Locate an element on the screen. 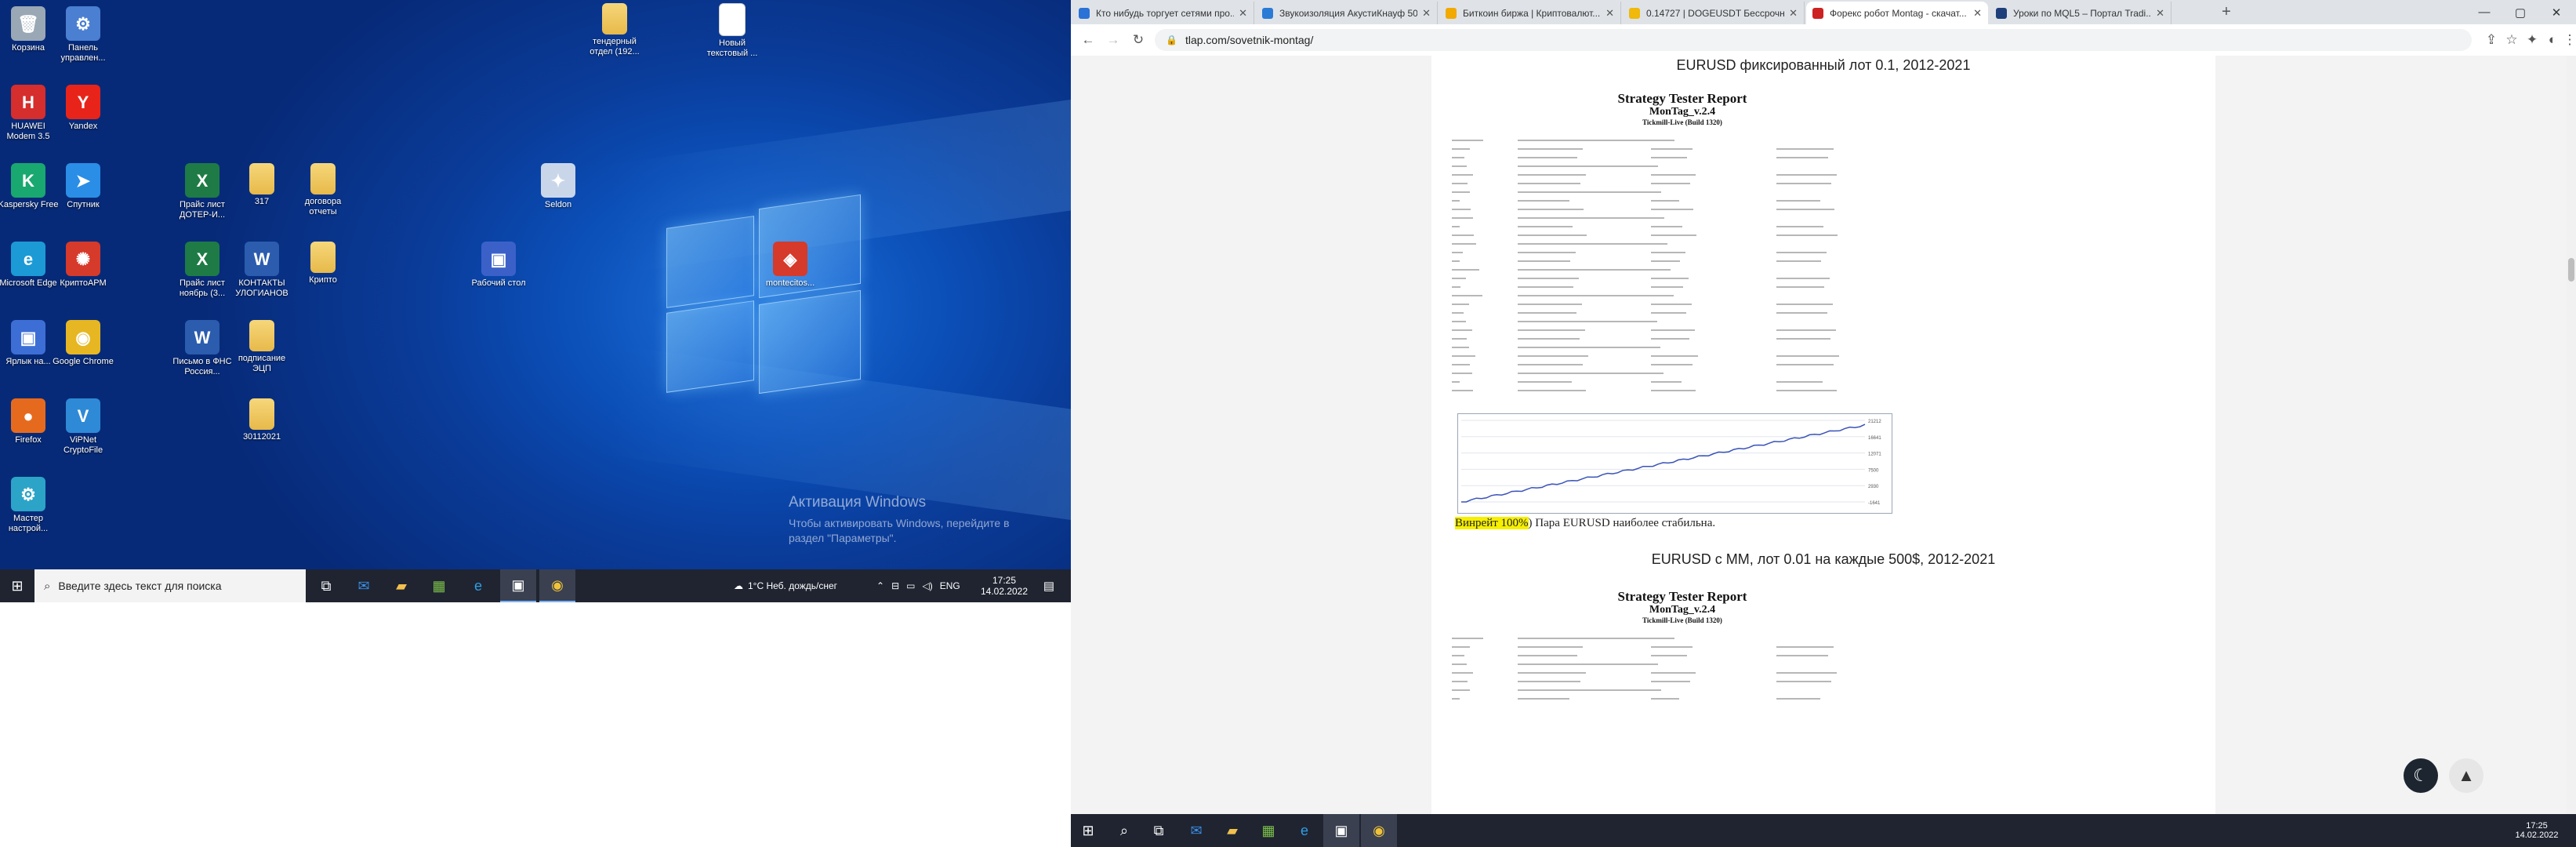 The width and height of the screenshot is (2576, 847). volume-icon: ◁) is located at coordinates (927, 585).